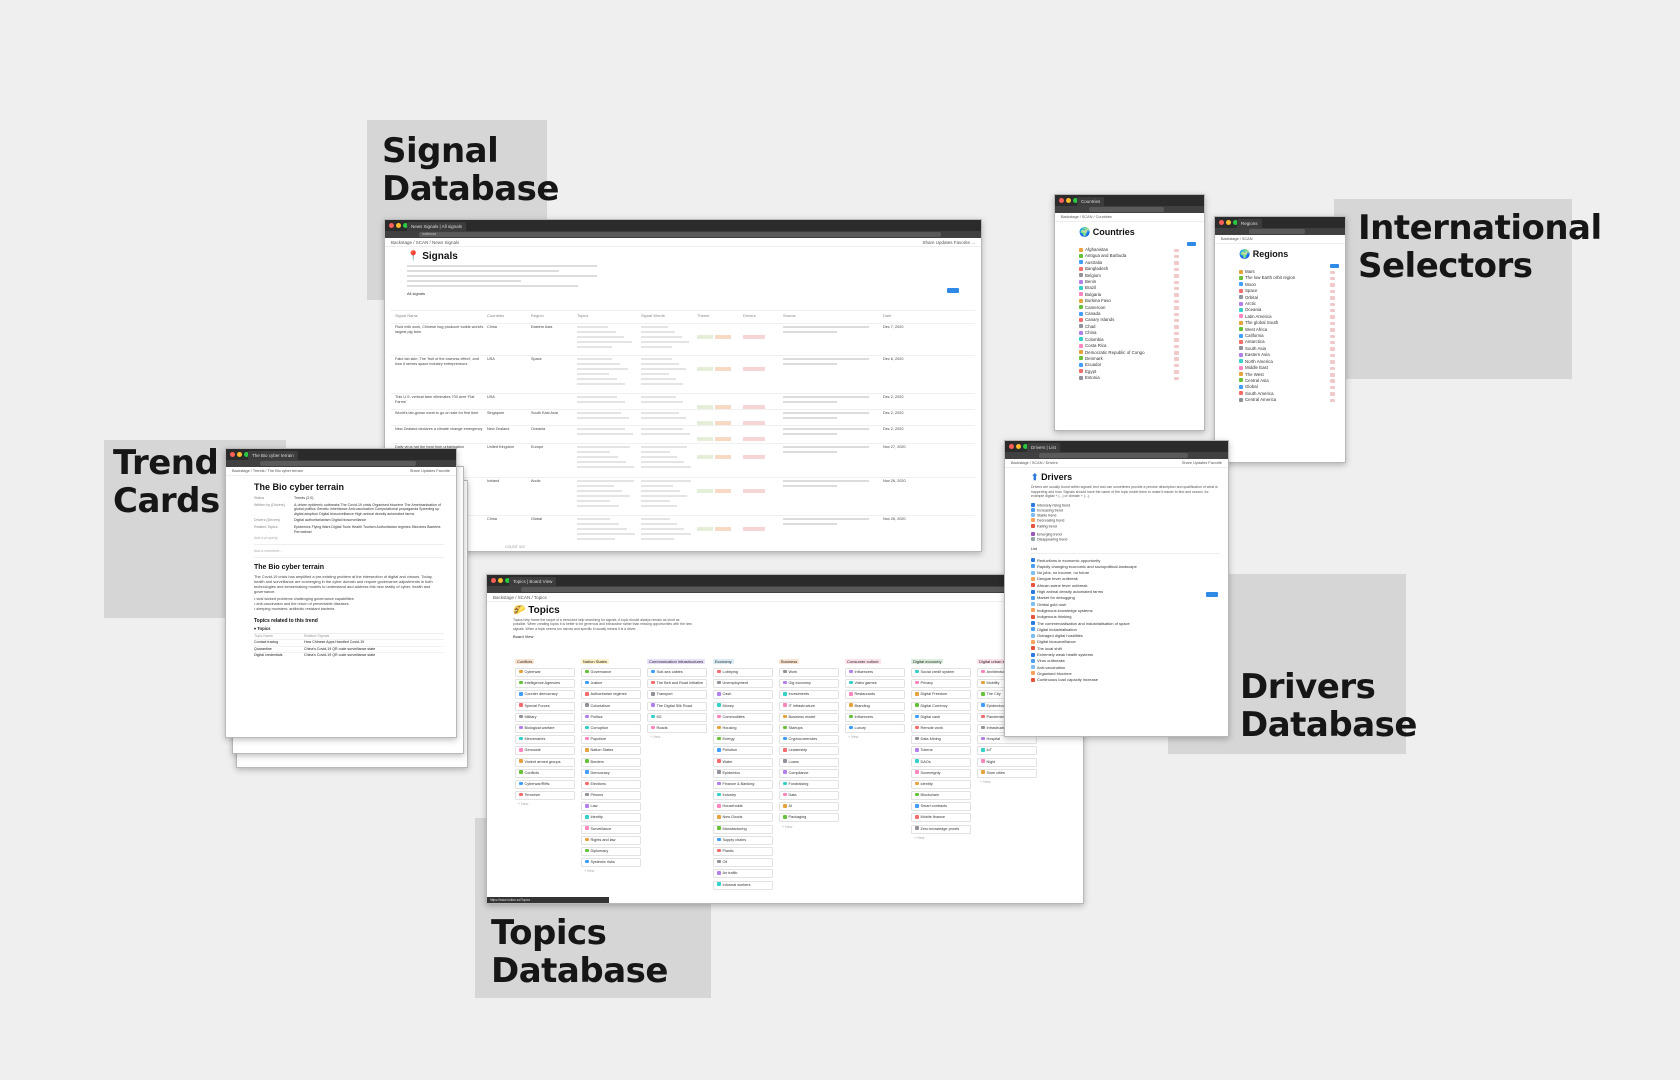  What do you see at coordinates (611, 773) in the screenshot?
I see `board-card: Democracy` at bounding box center [611, 773].